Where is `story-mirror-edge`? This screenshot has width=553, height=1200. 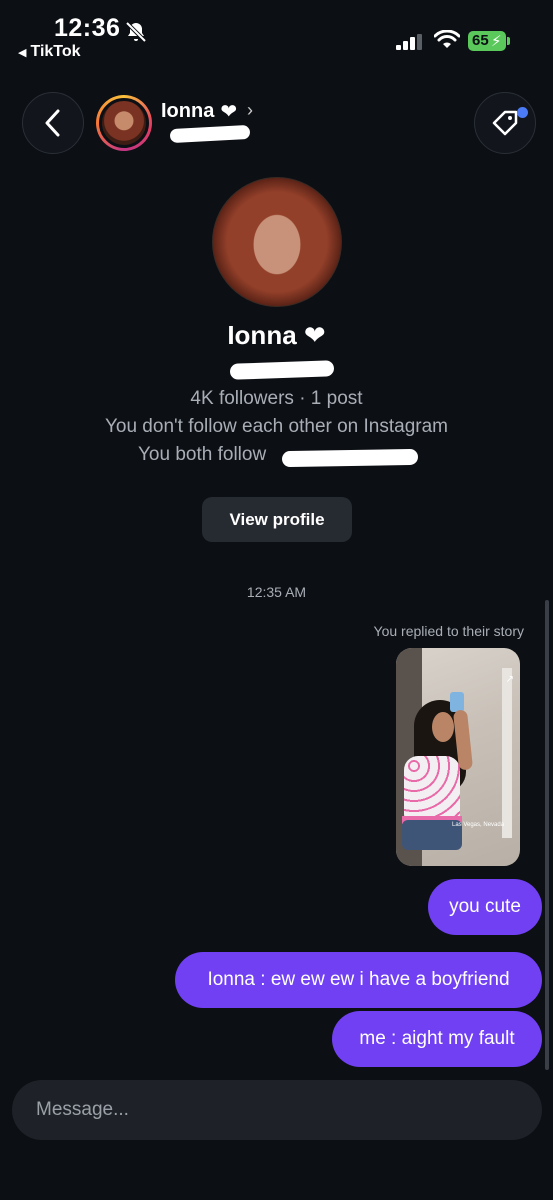
story-mirror-edge is located at coordinates (507, 753).